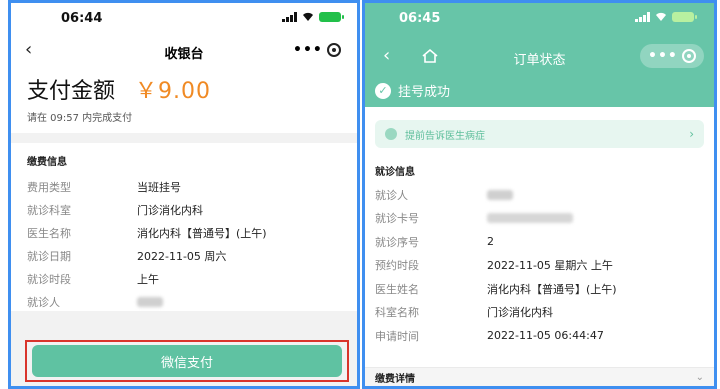  What do you see at coordinates (397, 219) in the screenshot?
I see `info-label: 就诊卡号` at bounding box center [397, 219].